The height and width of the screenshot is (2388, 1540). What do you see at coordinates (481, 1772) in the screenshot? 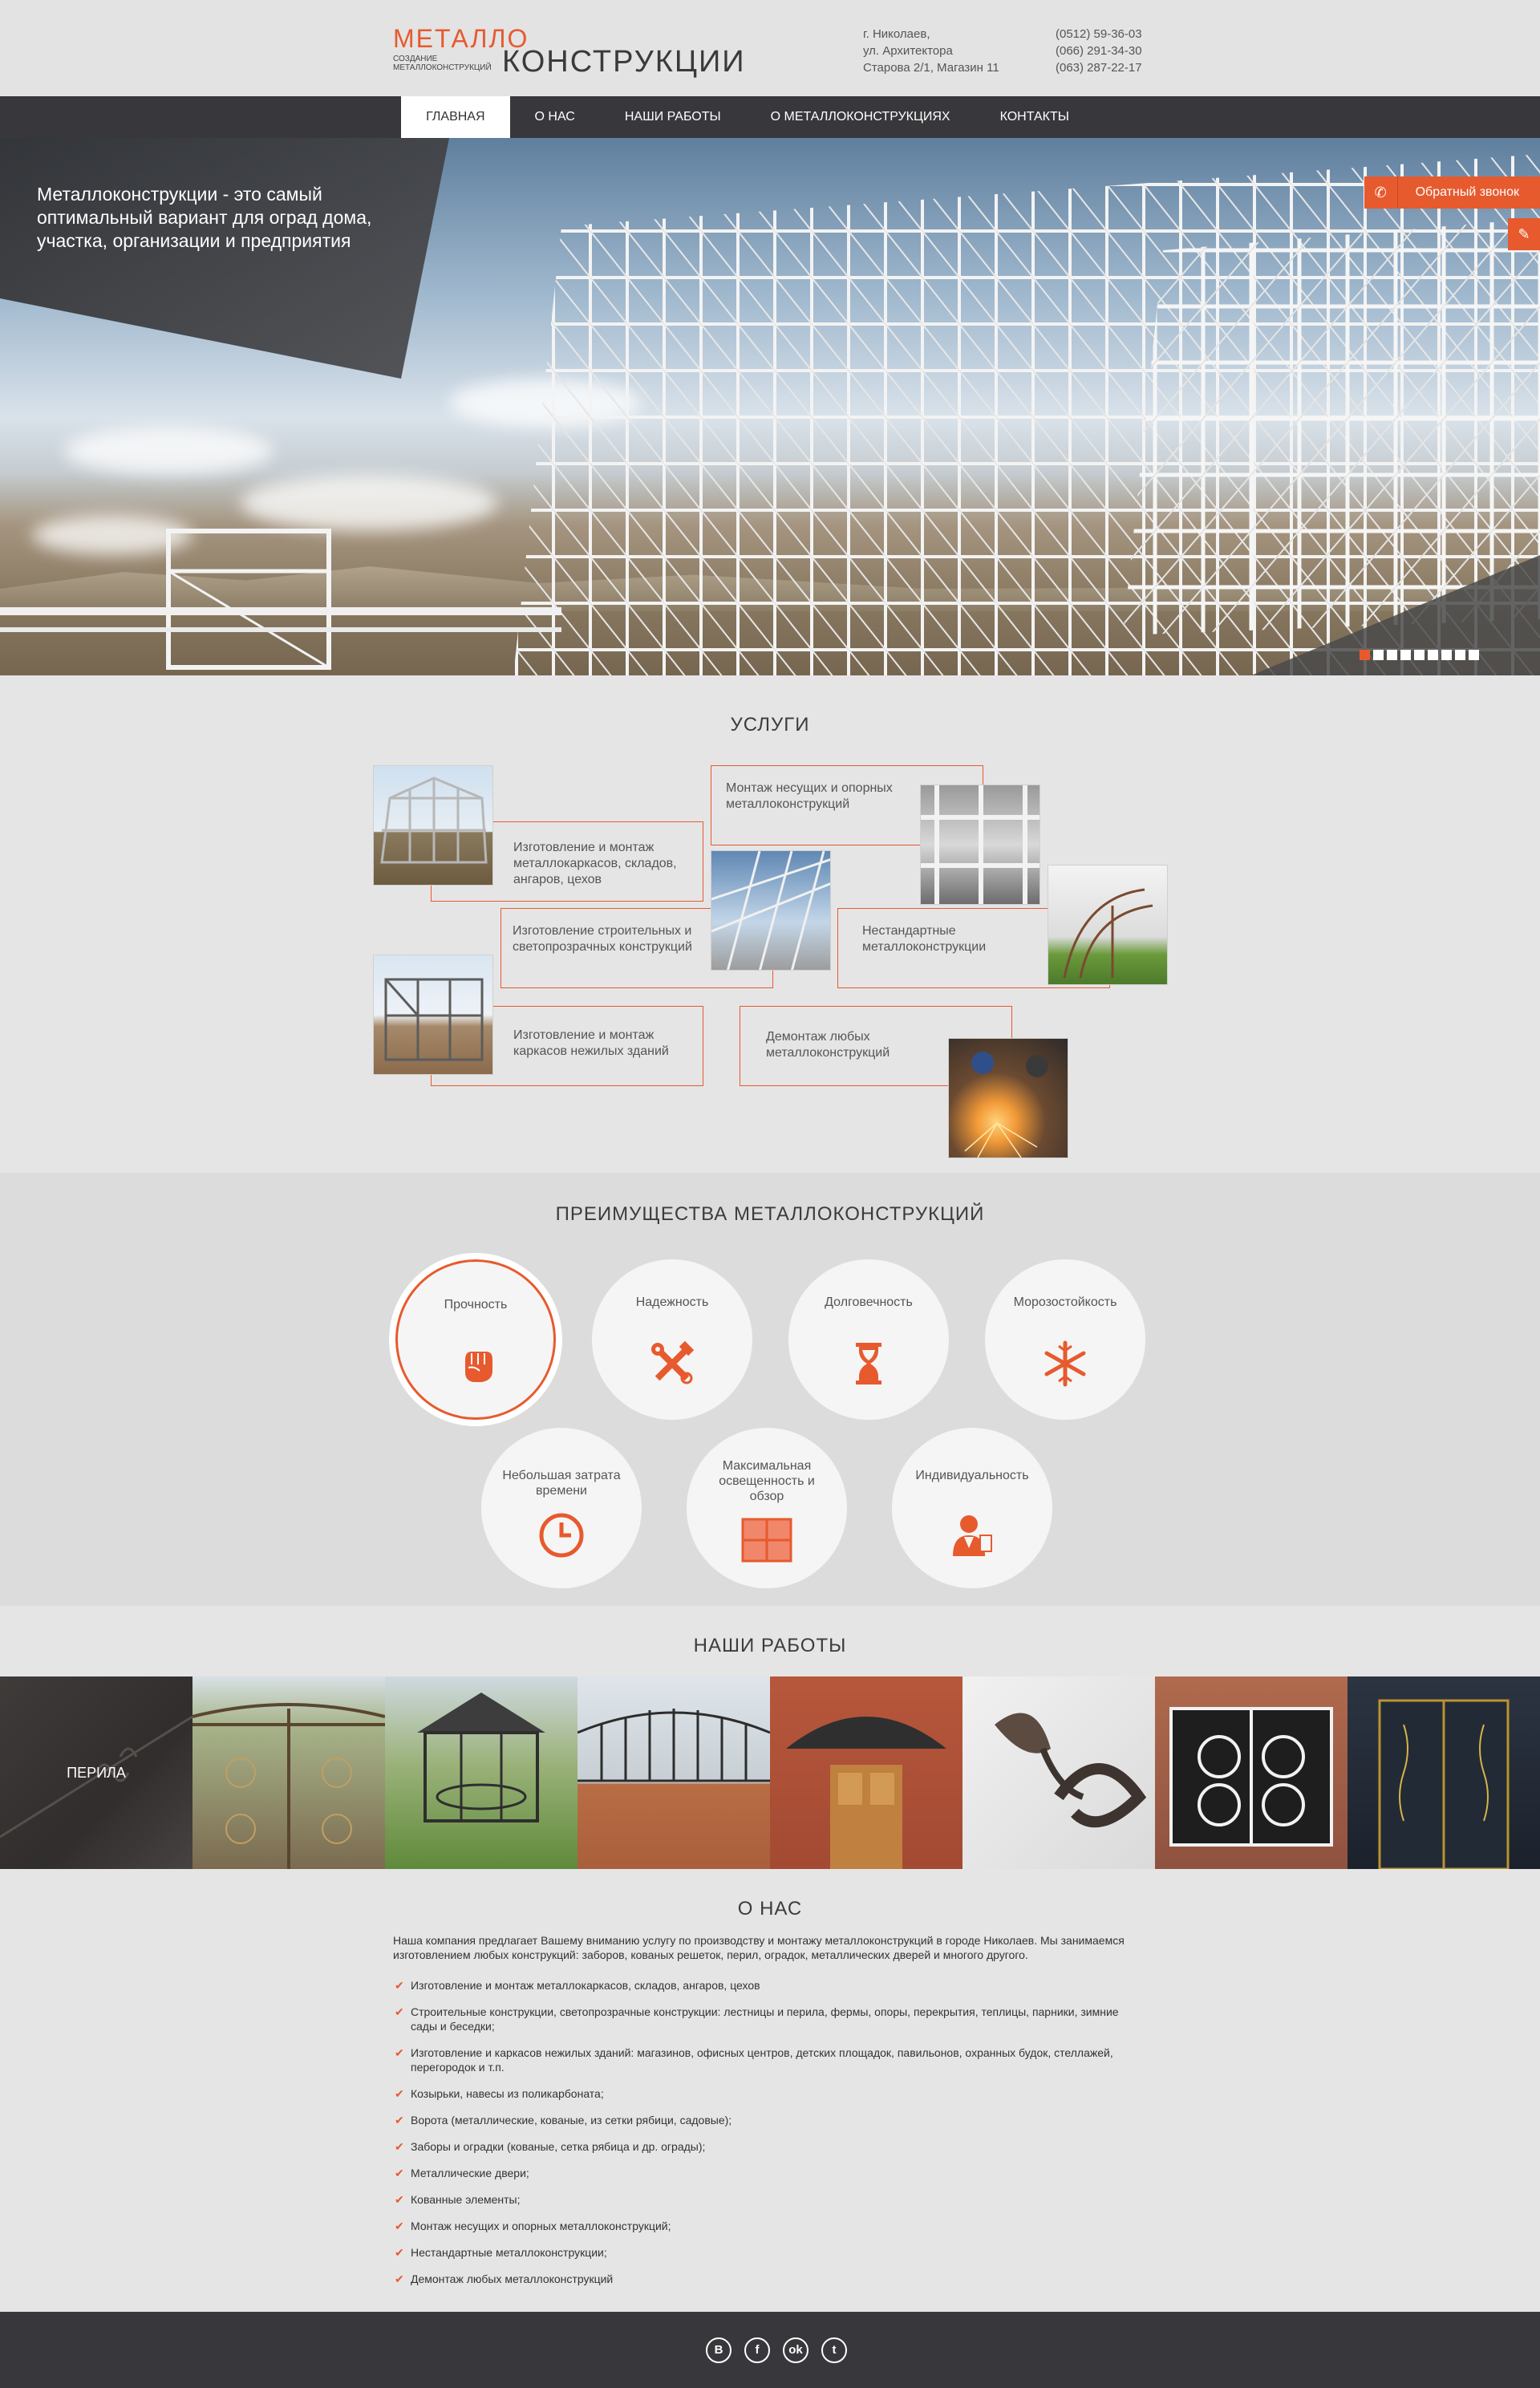
I see `work-tile-gazebo` at bounding box center [481, 1772].